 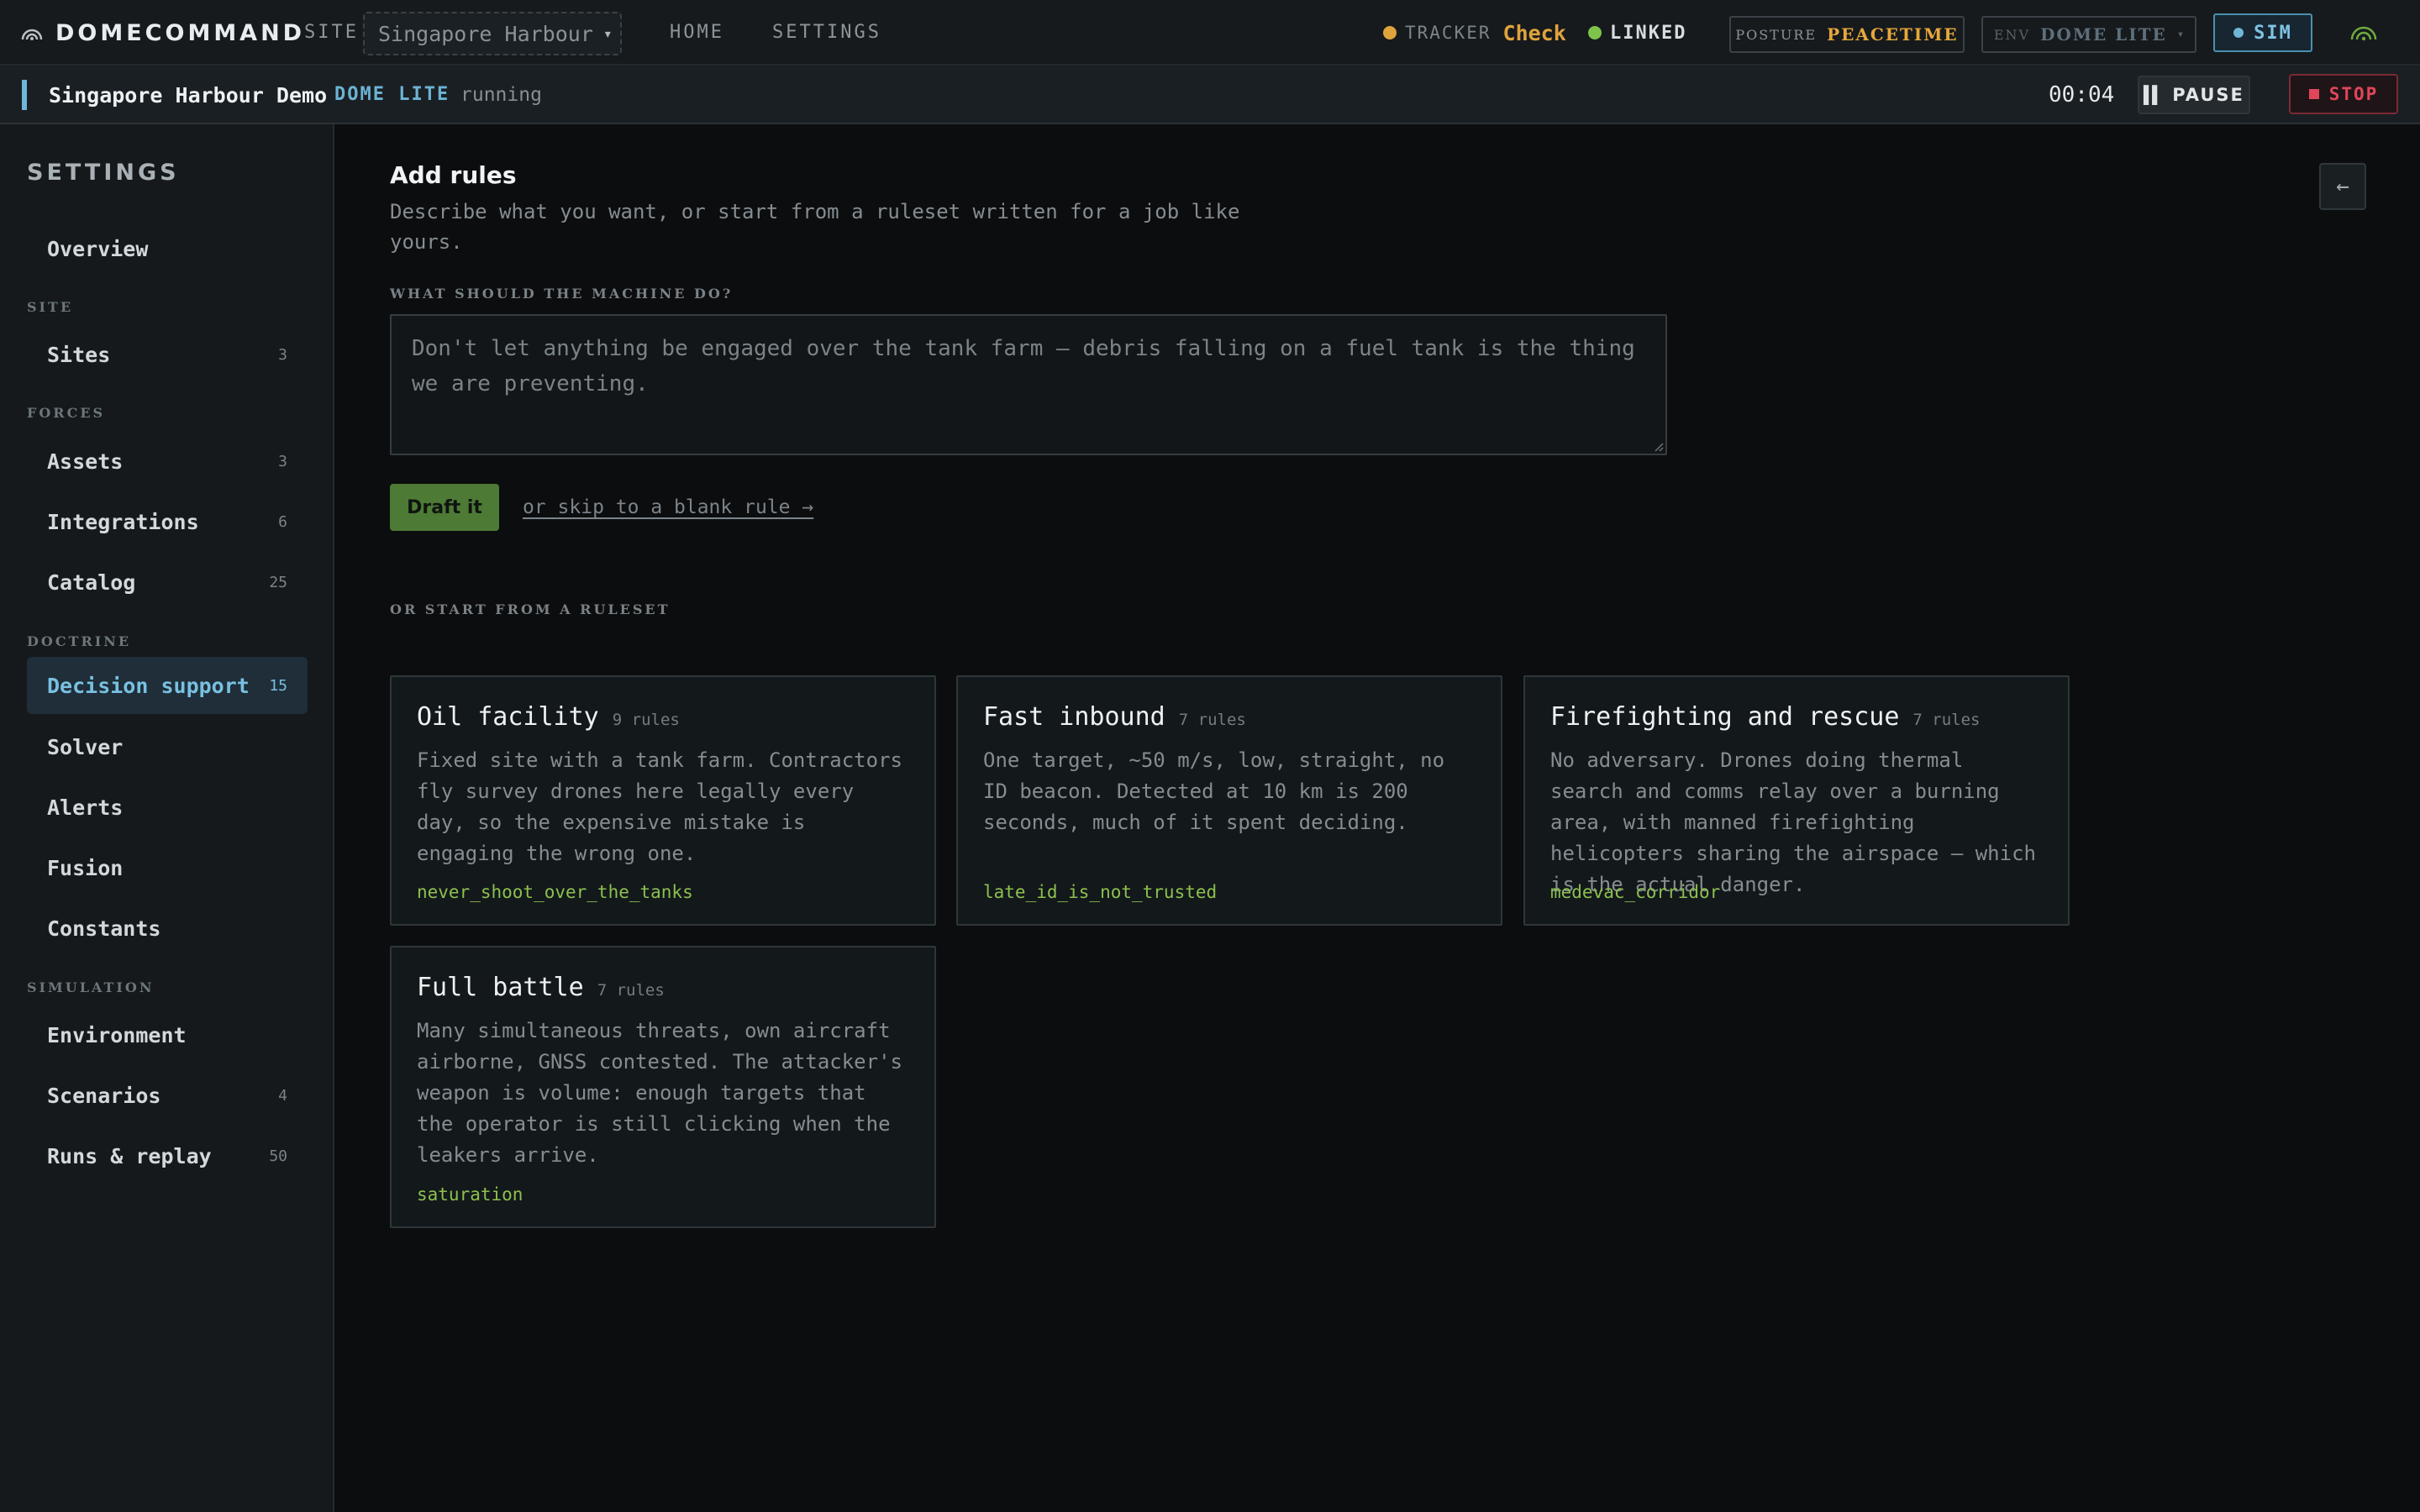 What do you see at coordinates (167, 248) in the screenshot?
I see `sidebar-item-overview: Overview` at bounding box center [167, 248].